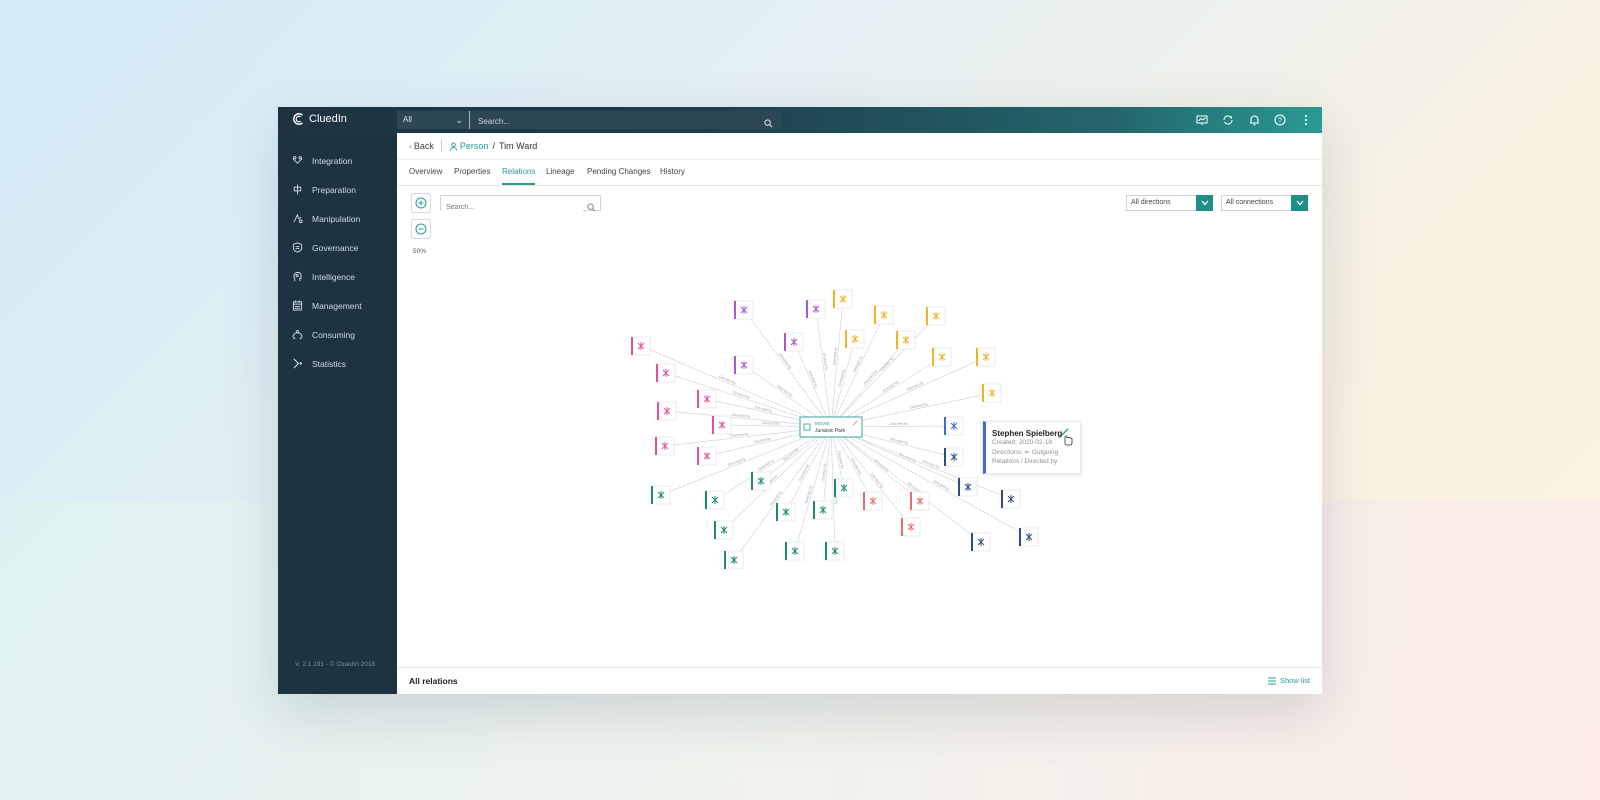  What do you see at coordinates (407, 119) in the screenshot?
I see `scope-value: All` at bounding box center [407, 119].